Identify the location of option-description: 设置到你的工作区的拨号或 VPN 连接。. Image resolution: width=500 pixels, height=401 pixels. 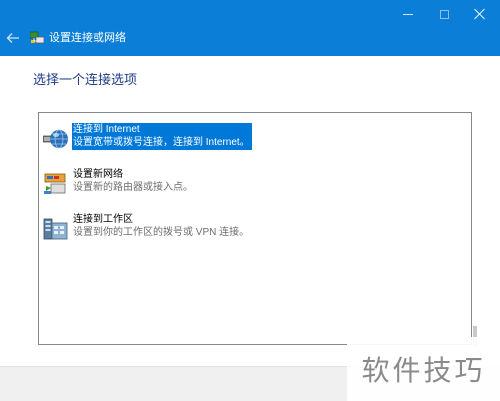
(161, 232).